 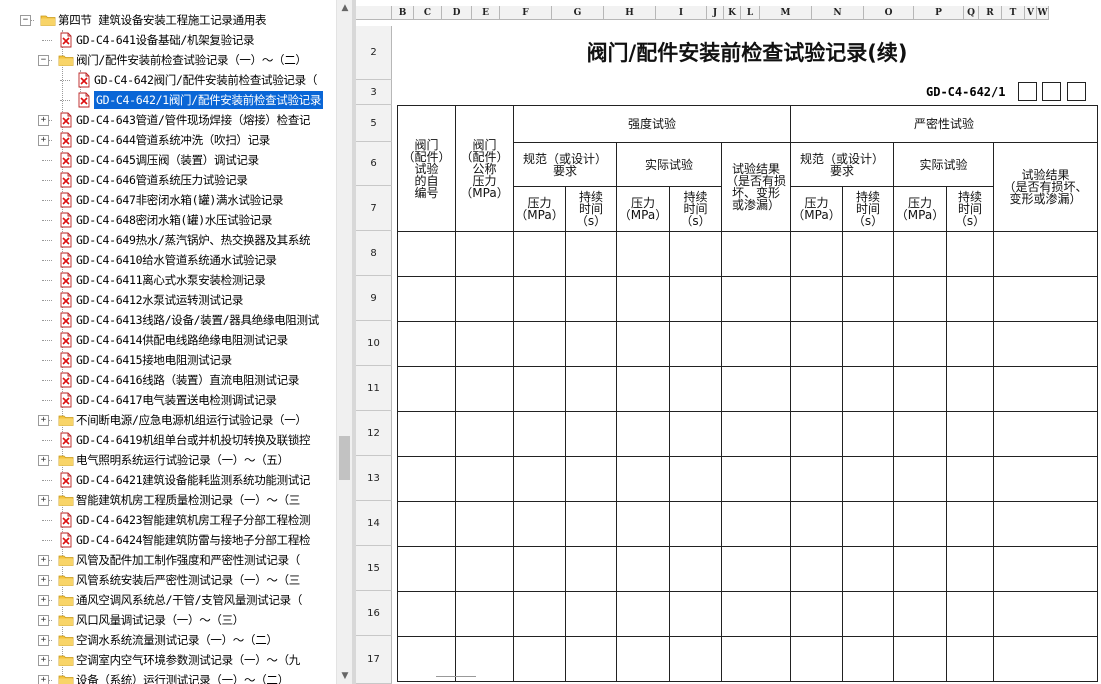 What do you see at coordinates (374, 568) in the screenshot?
I see `row-header: 15` at bounding box center [374, 568].